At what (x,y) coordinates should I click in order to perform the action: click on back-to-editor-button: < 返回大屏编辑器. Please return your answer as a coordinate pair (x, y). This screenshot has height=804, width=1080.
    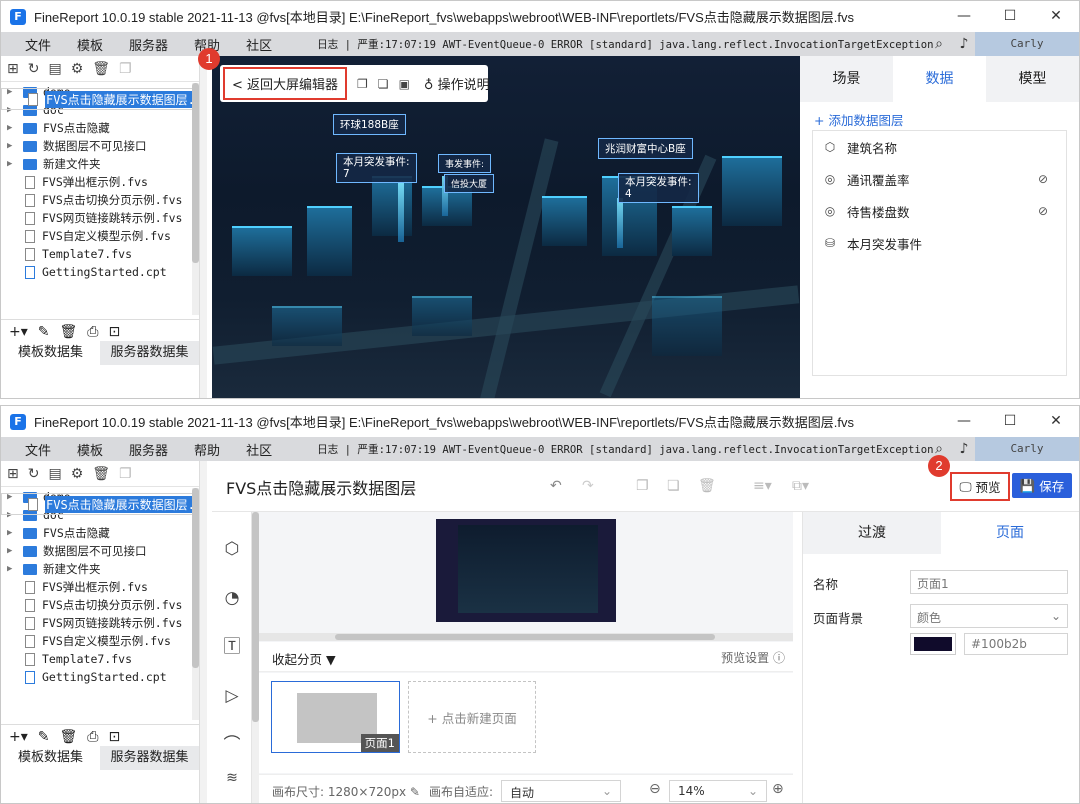
    Looking at the image, I should click on (285, 83).